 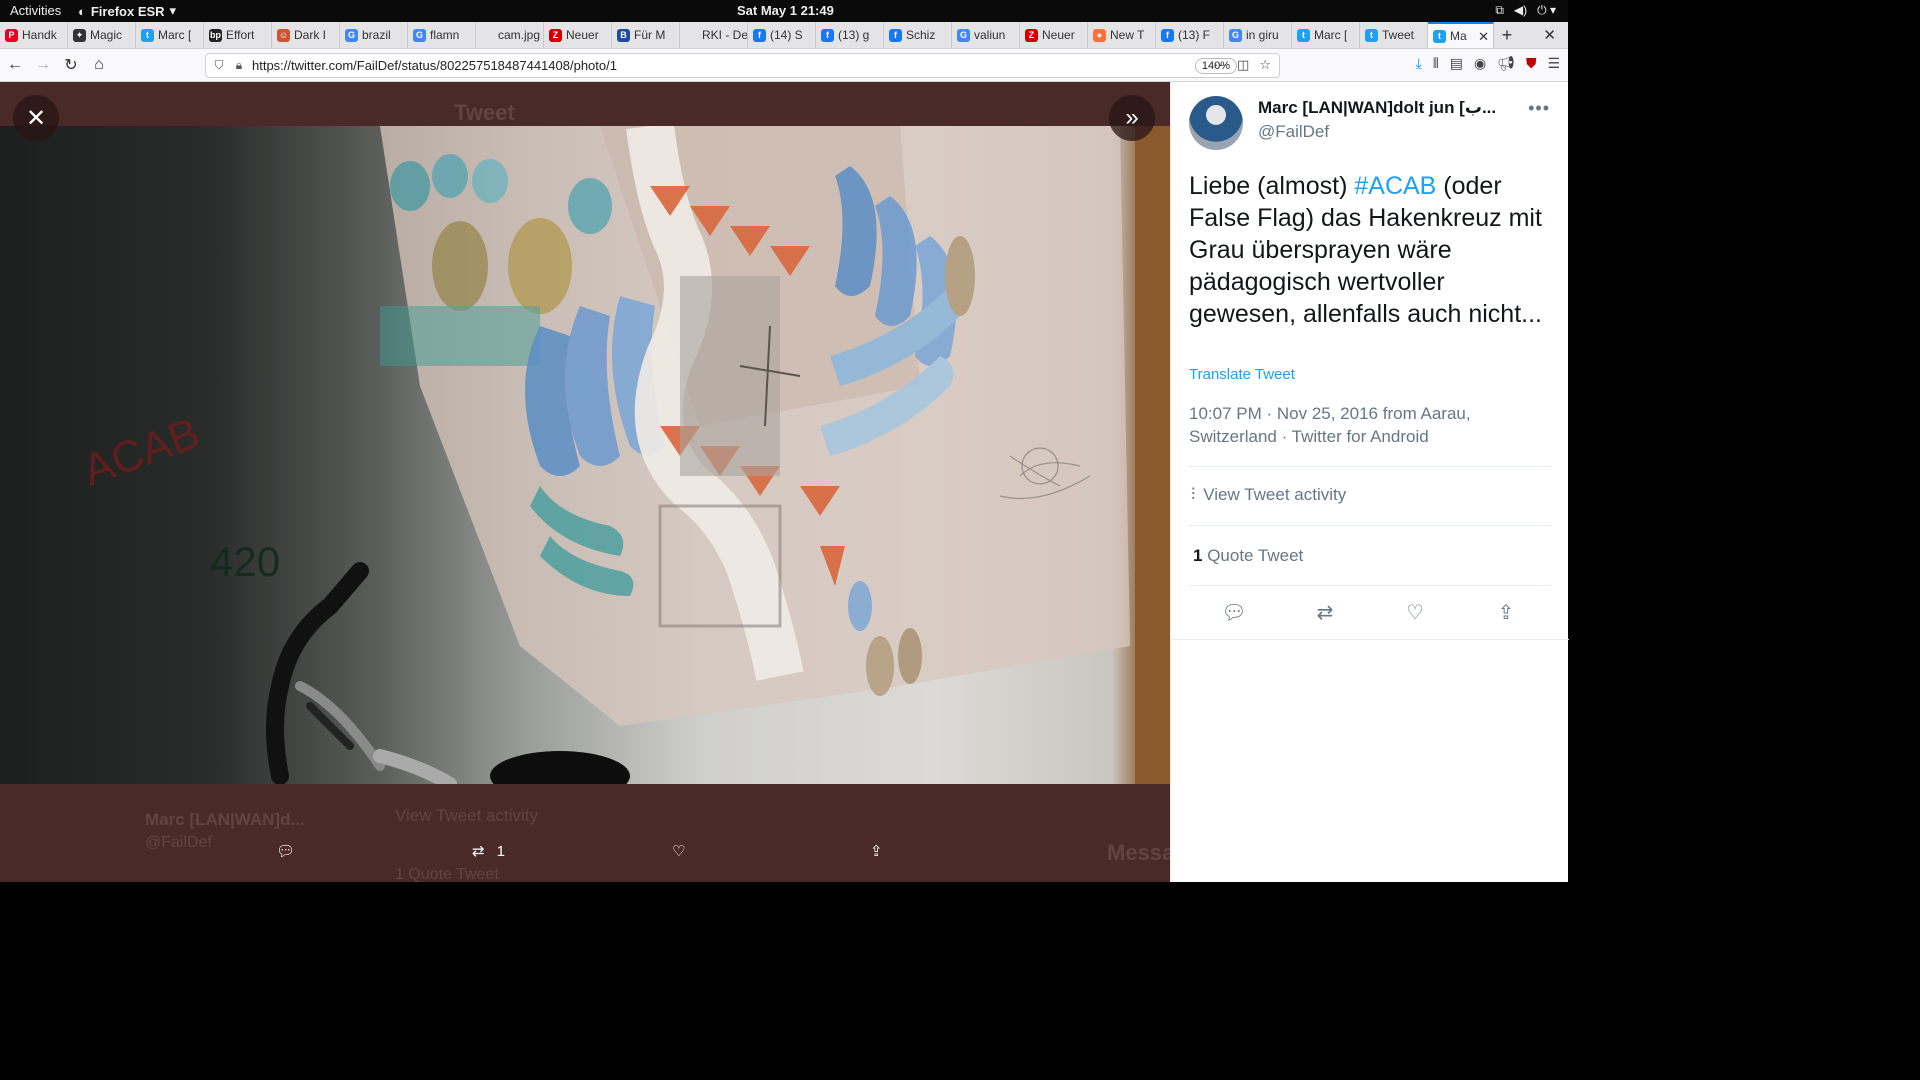 I want to click on media-retweet-button: ⇄ 1, so click(x=488, y=851).